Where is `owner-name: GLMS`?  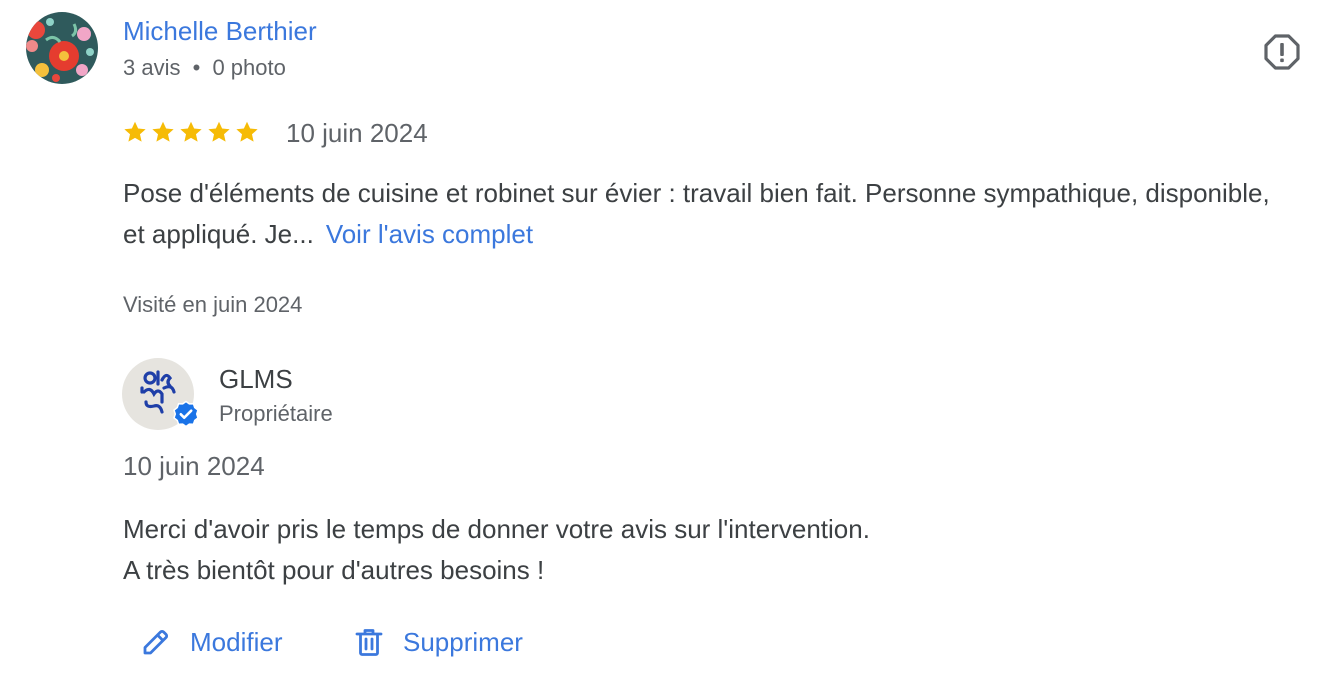
owner-name: GLMS is located at coordinates (256, 379).